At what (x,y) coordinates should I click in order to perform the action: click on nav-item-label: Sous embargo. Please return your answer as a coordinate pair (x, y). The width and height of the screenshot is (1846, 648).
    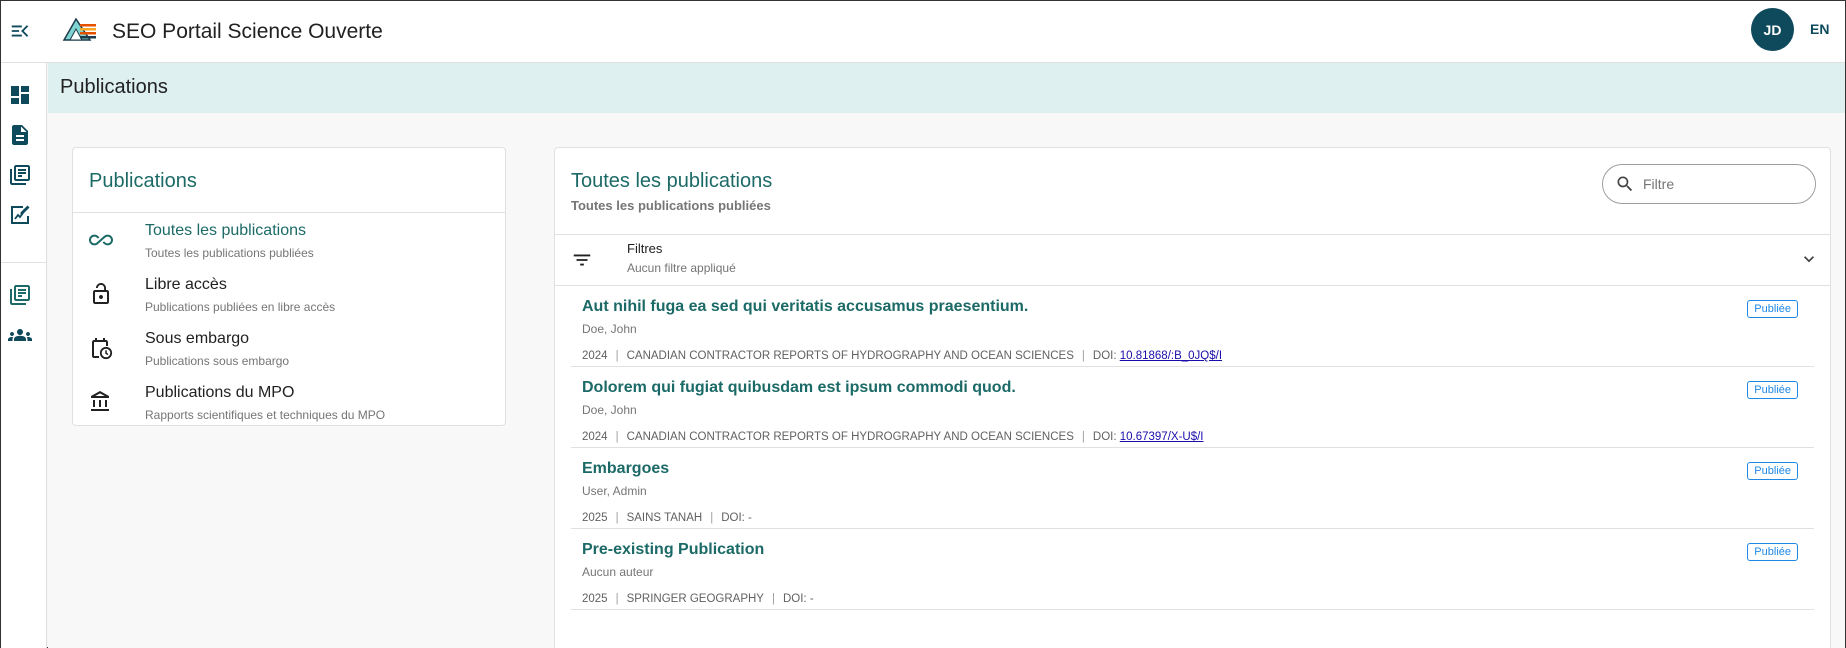
    Looking at the image, I should click on (197, 338).